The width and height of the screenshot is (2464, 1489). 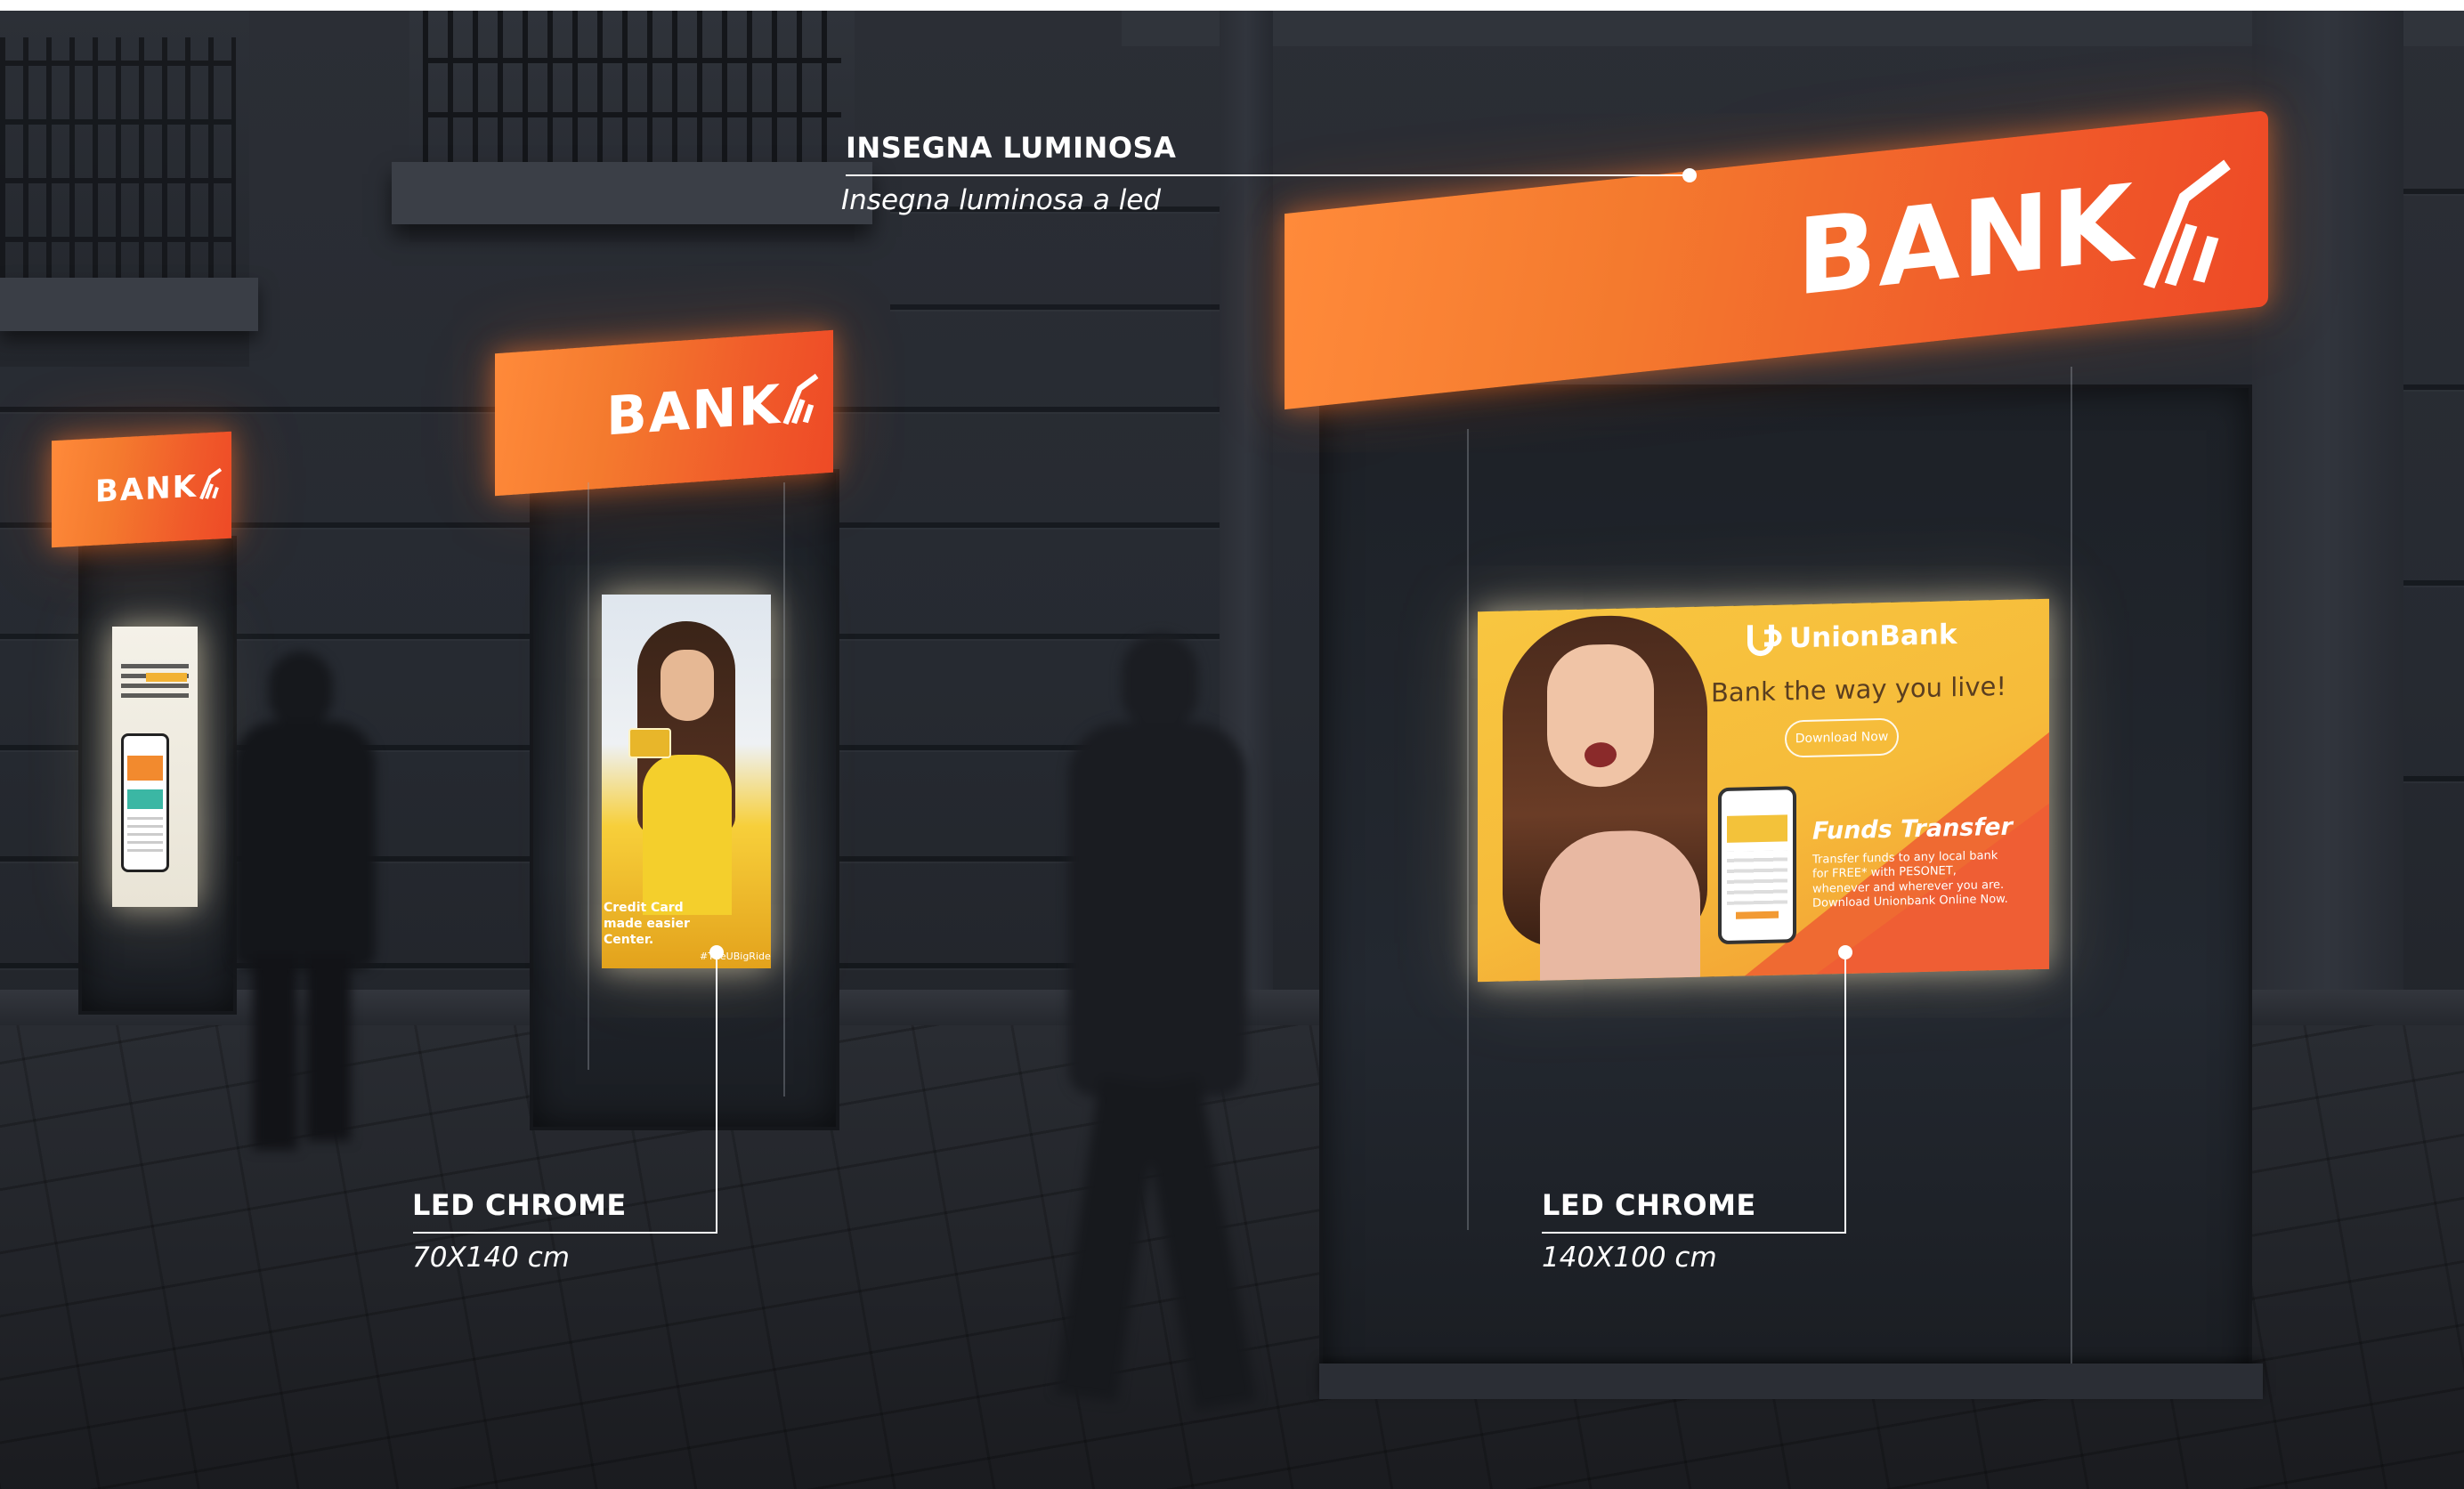 I want to click on poster-card-line-2: made easier, so click(x=647, y=924).